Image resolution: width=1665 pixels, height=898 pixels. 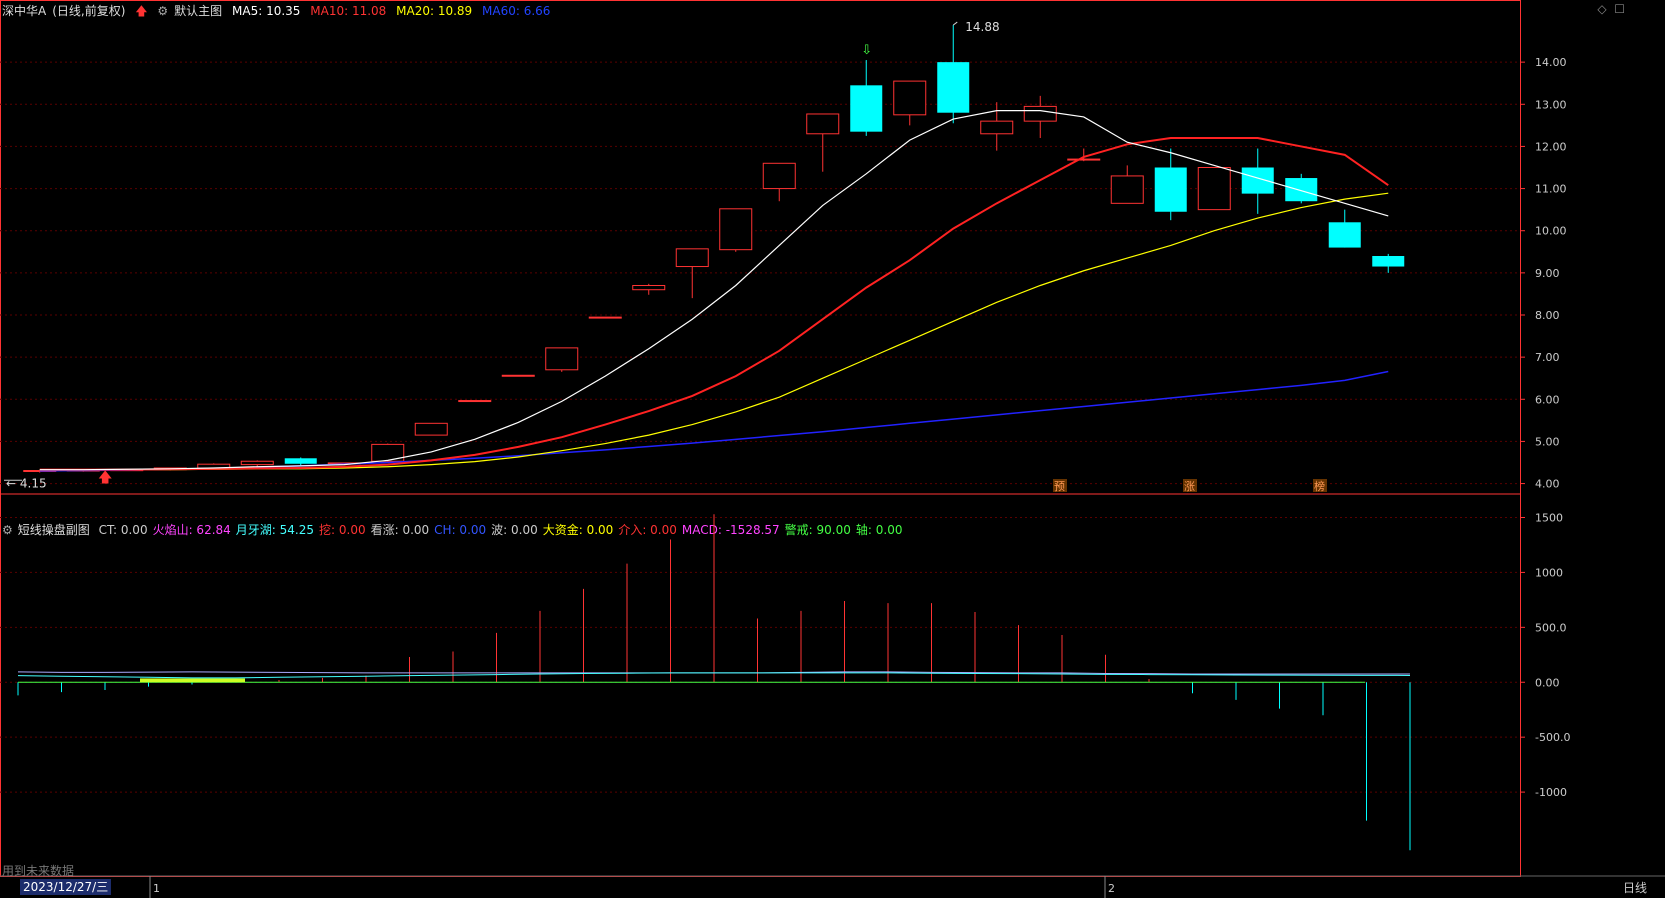 What do you see at coordinates (1319, 486) in the screenshot?
I see `event-marker: 榜` at bounding box center [1319, 486].